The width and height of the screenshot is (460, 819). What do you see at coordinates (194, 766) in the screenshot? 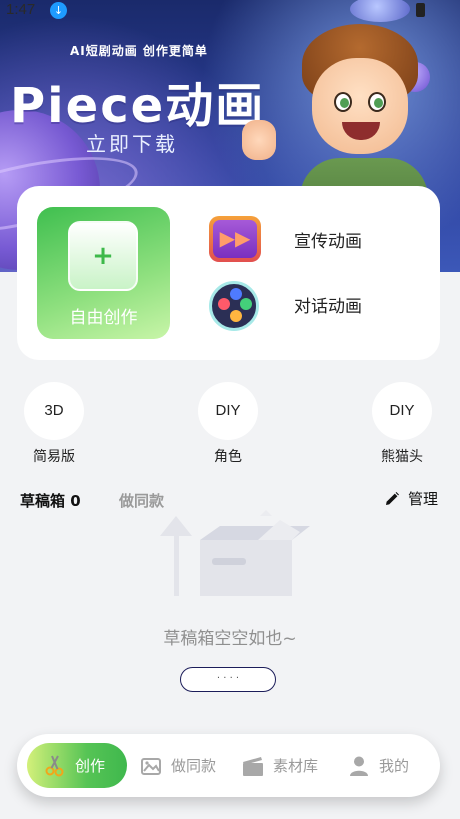
I see `nav-same-style-label: 做同款` at bounding box center [194, 766].